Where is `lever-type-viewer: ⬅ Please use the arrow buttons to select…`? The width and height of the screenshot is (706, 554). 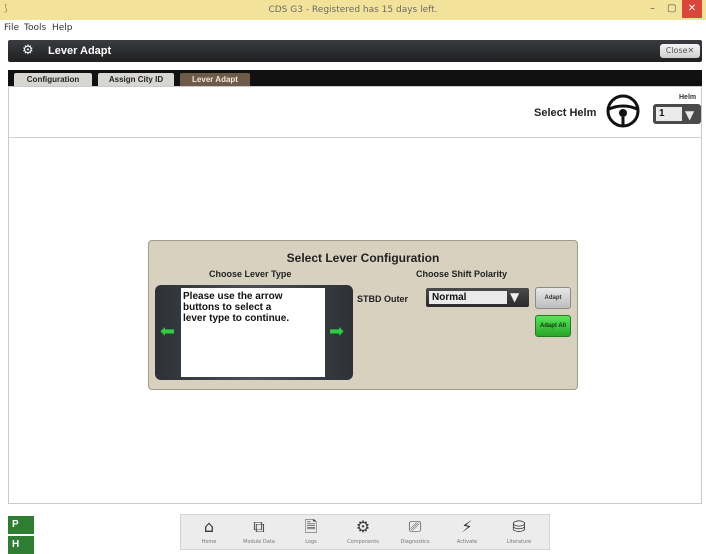
lever-type-viewer: ⬅ Please use the arrow buttons to select… is located at coordinates (254, 332).